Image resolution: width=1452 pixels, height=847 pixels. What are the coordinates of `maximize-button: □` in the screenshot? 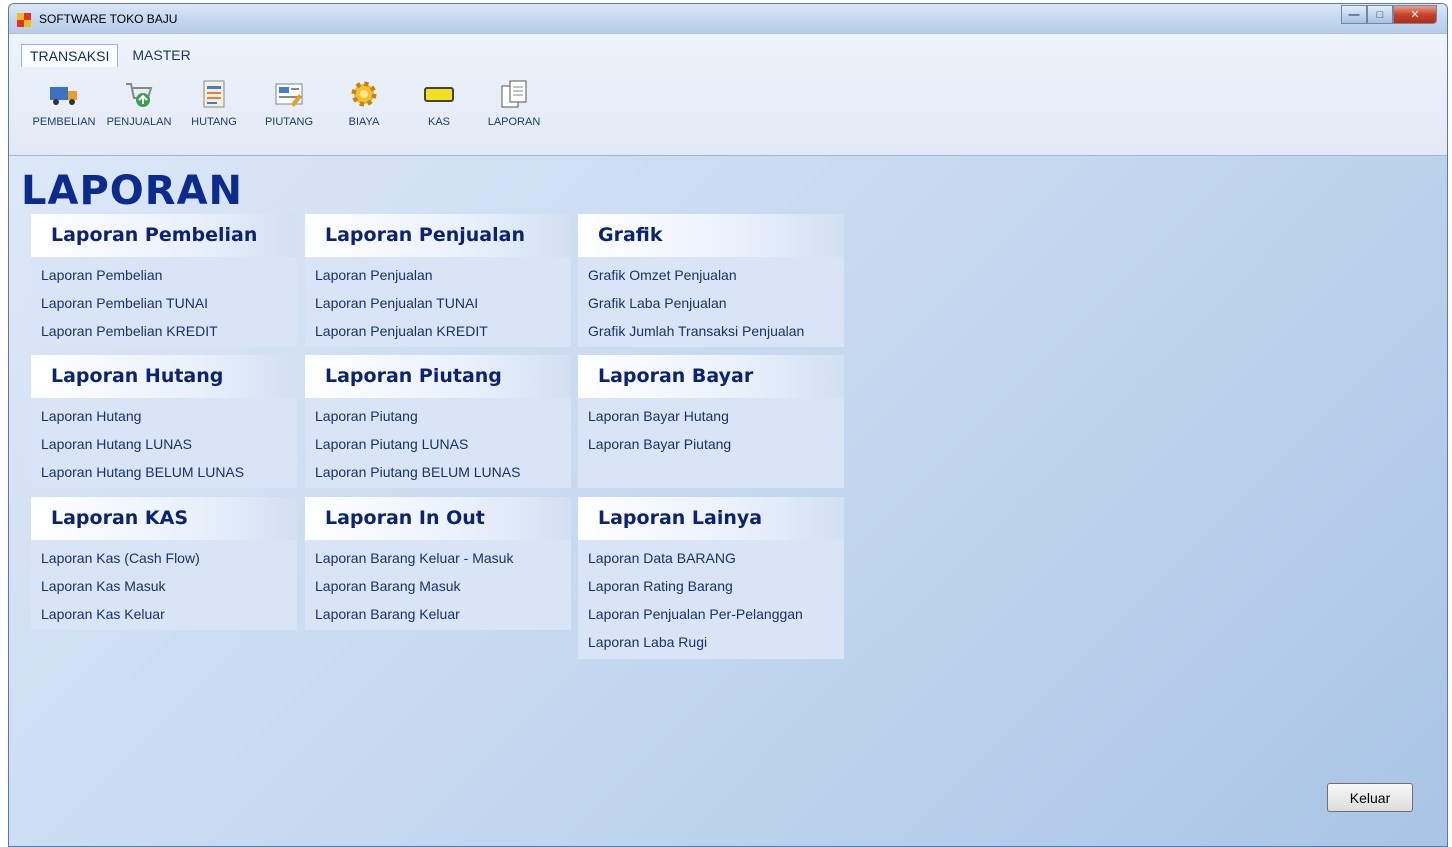 It's located at (1380, 14).